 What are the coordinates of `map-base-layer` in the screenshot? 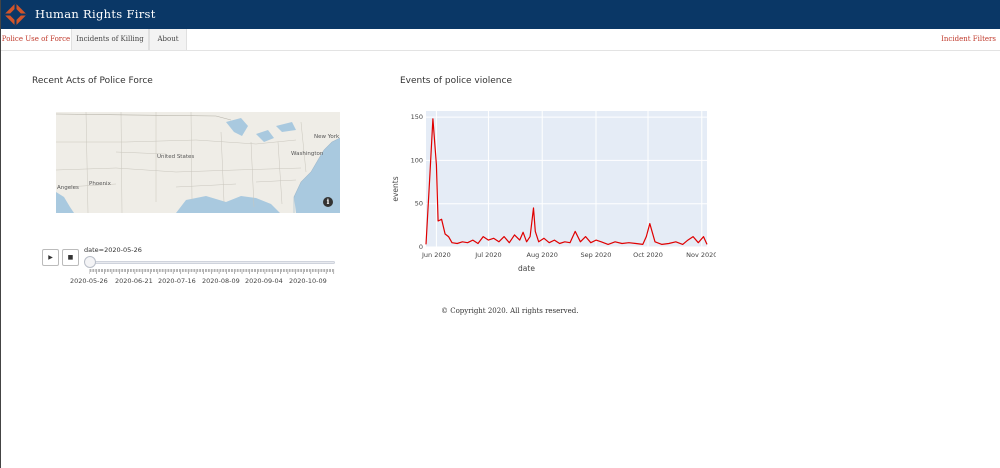 It's located at (198, 162).